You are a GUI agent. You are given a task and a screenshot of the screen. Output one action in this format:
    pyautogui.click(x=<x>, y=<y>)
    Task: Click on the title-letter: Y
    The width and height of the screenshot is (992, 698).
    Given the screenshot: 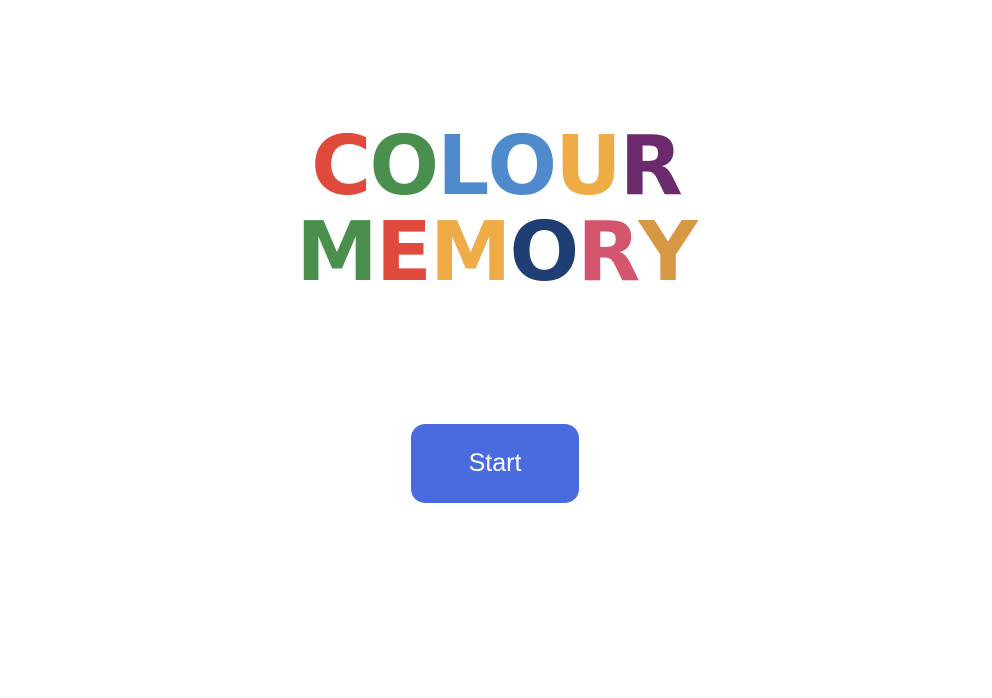 What is the action you would take?
    pyautogui.click(x=667, y=252)
    